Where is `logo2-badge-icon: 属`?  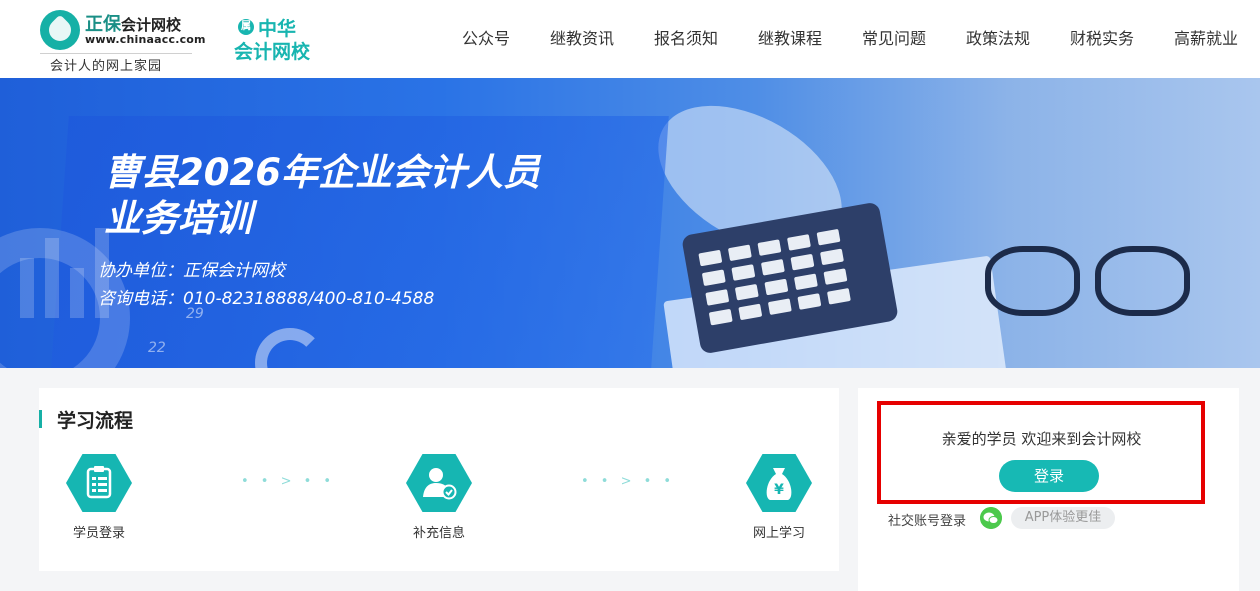 logo2-badge-icon: 属 is located at coordinates (246, 27).